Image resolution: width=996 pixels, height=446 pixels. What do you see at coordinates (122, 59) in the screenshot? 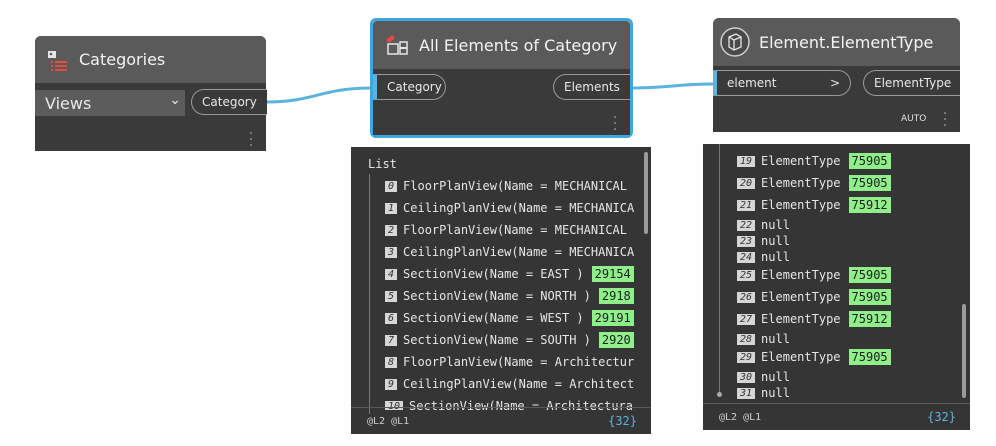
I see `categories-node-title: Categories` at bounding box center [122, 59].